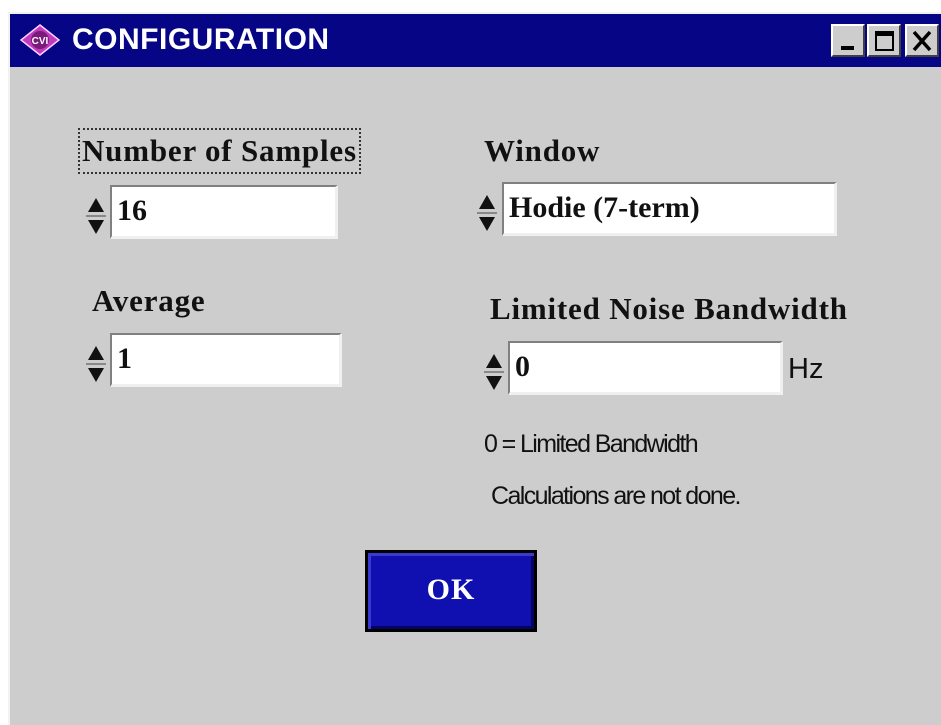 This screenshot has height=725, width=941. I want to click on close-button, so click(922, 40).